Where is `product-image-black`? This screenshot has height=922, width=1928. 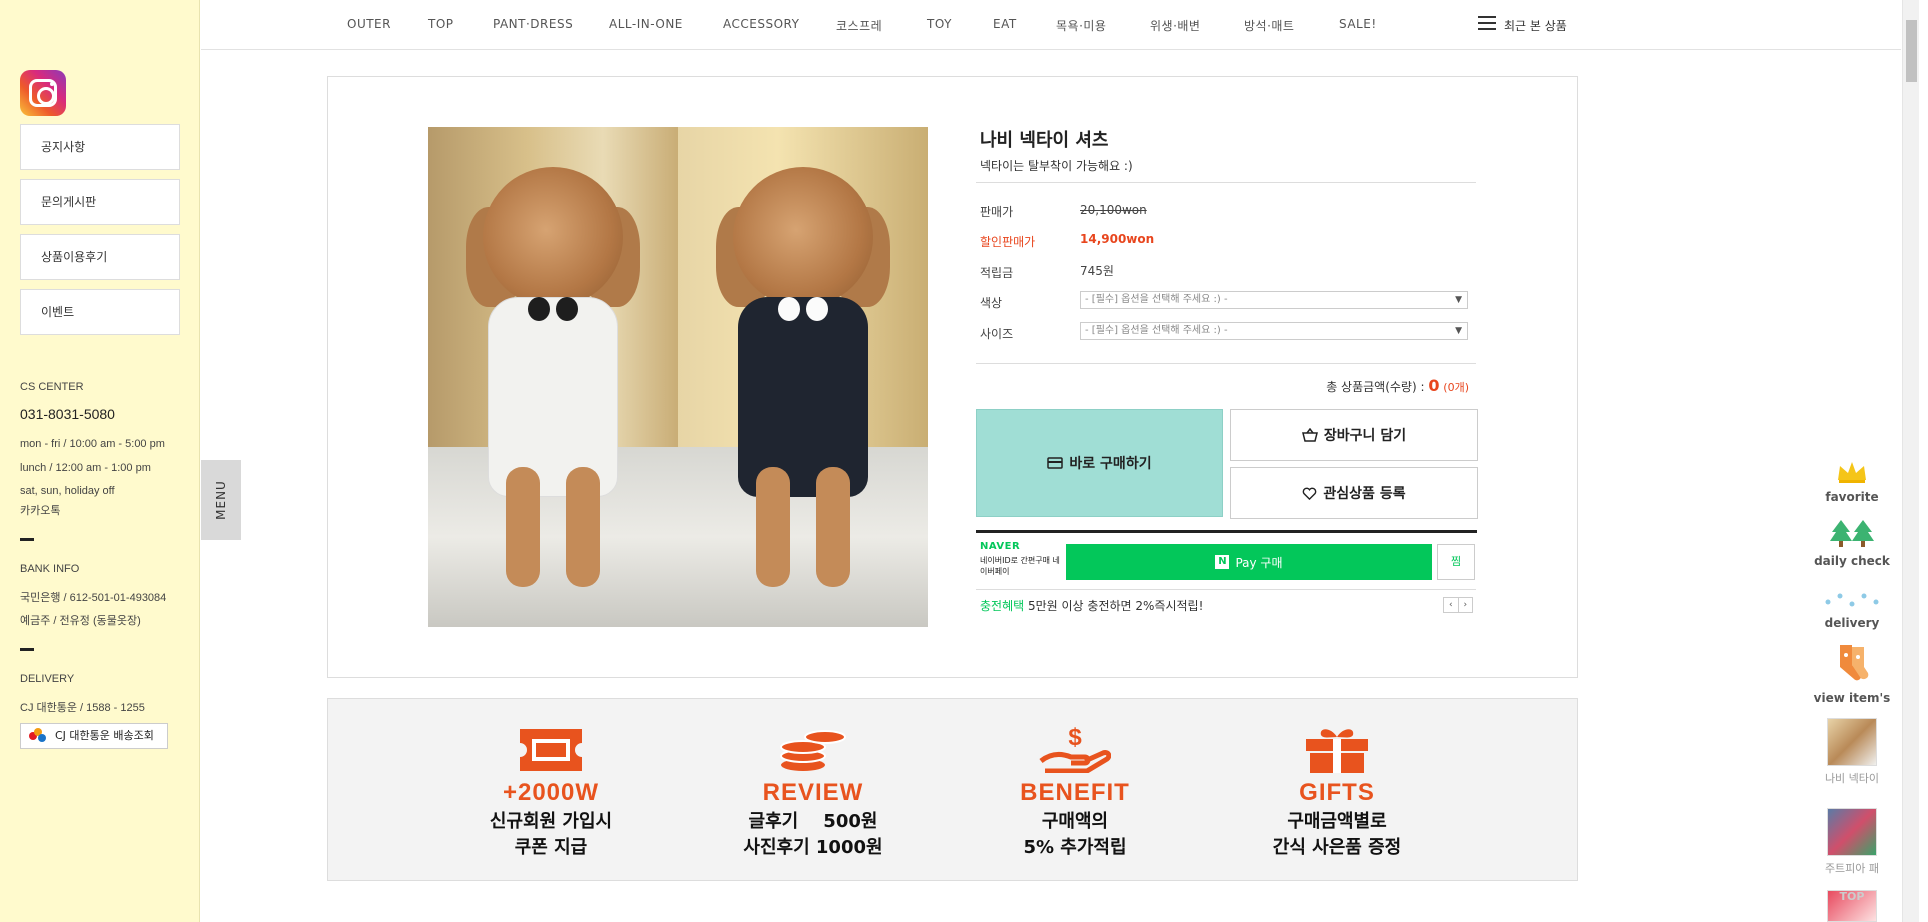
product-image-black is located at coordinates (803, 377).